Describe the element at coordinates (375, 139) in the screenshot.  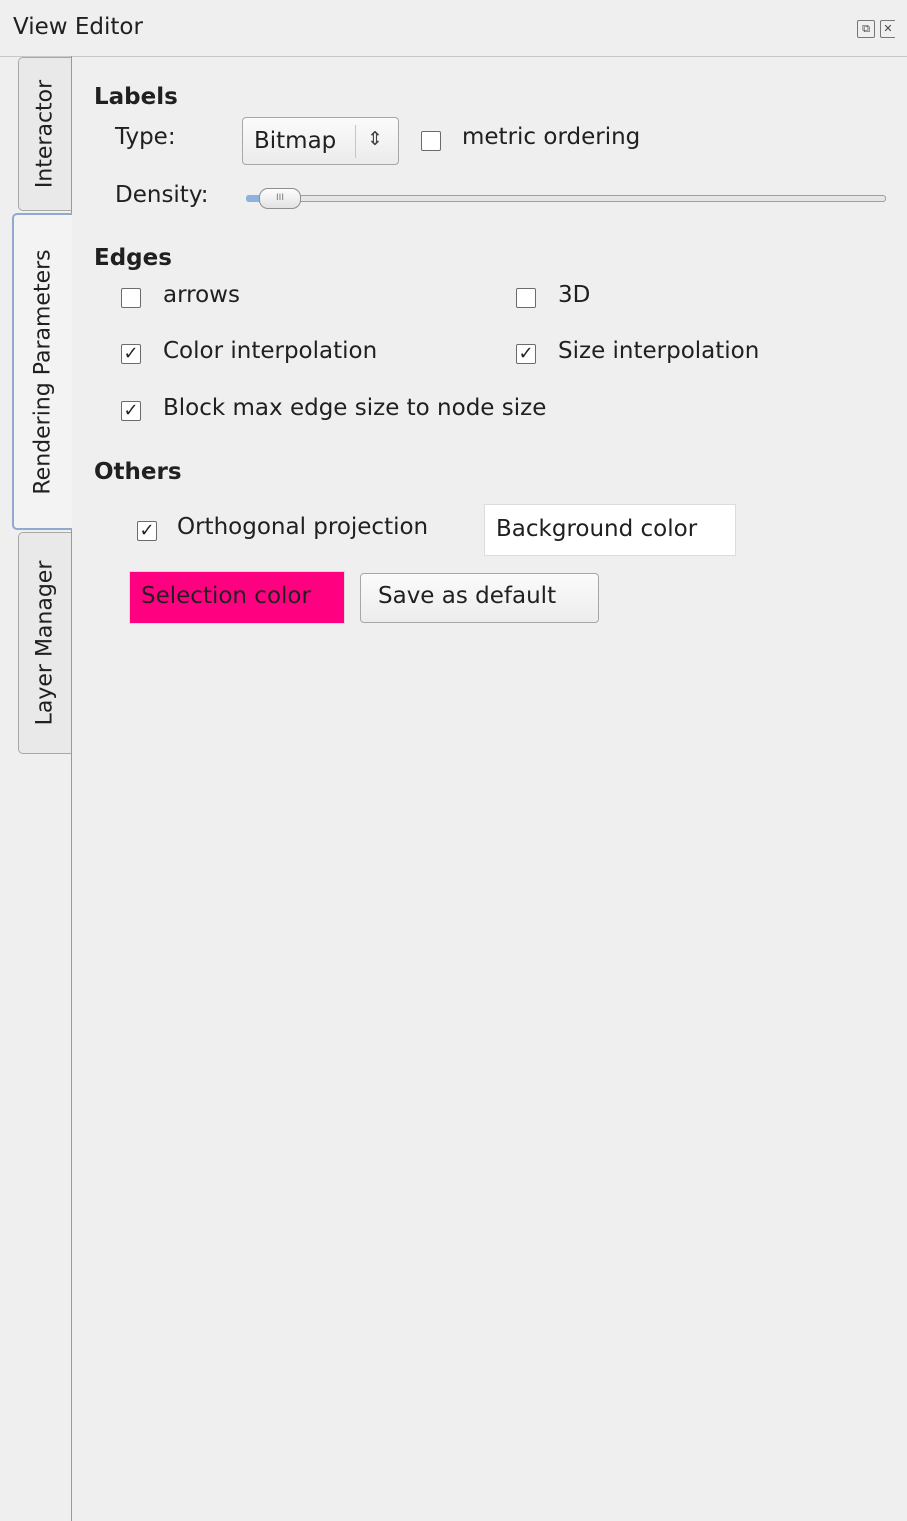
I see `updown-chevron-icon: ⇕` at that location.